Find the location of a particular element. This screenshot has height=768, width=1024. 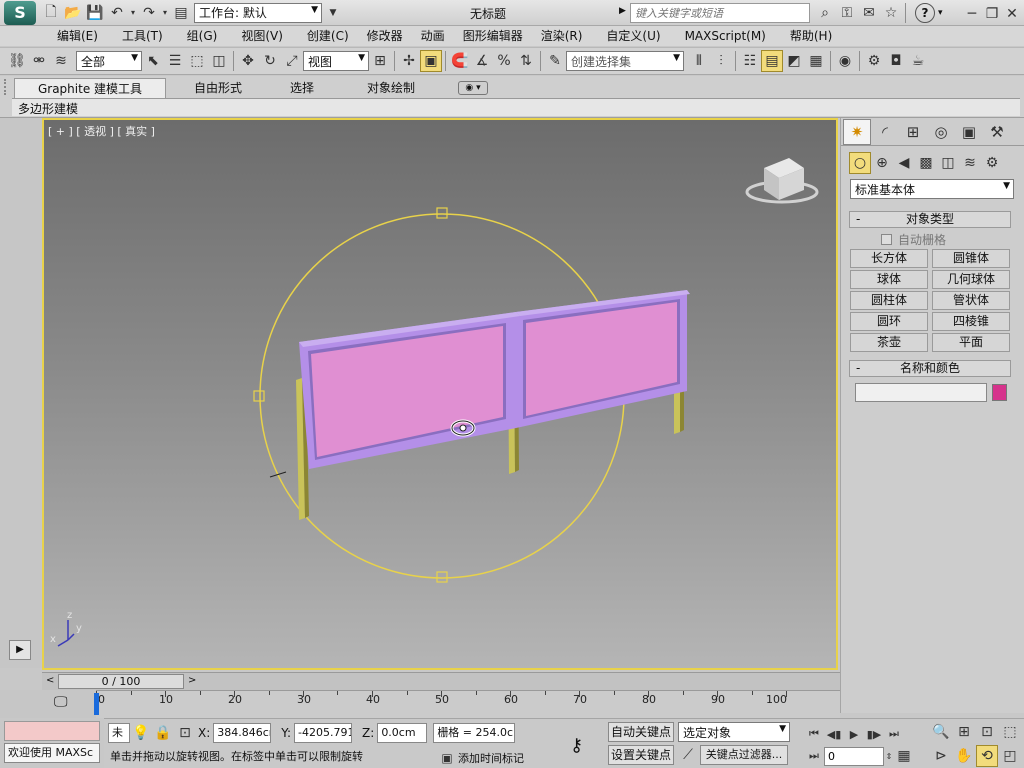

orbit-icon: ⟲ is located at coordinates (987, 755).